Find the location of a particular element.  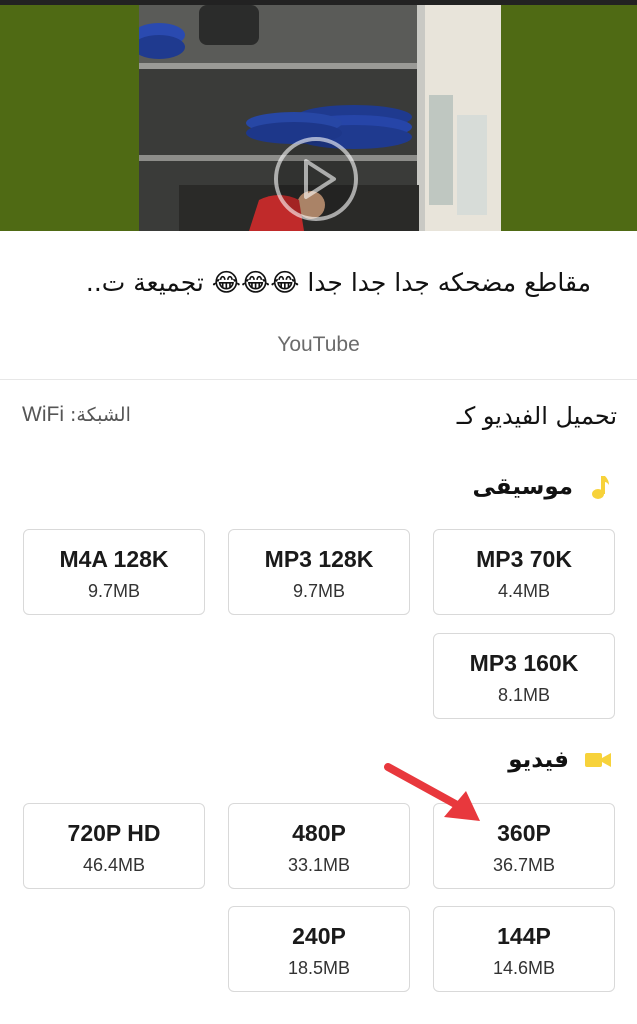

red-arrow-annotation is located at coordinates (432, 792).